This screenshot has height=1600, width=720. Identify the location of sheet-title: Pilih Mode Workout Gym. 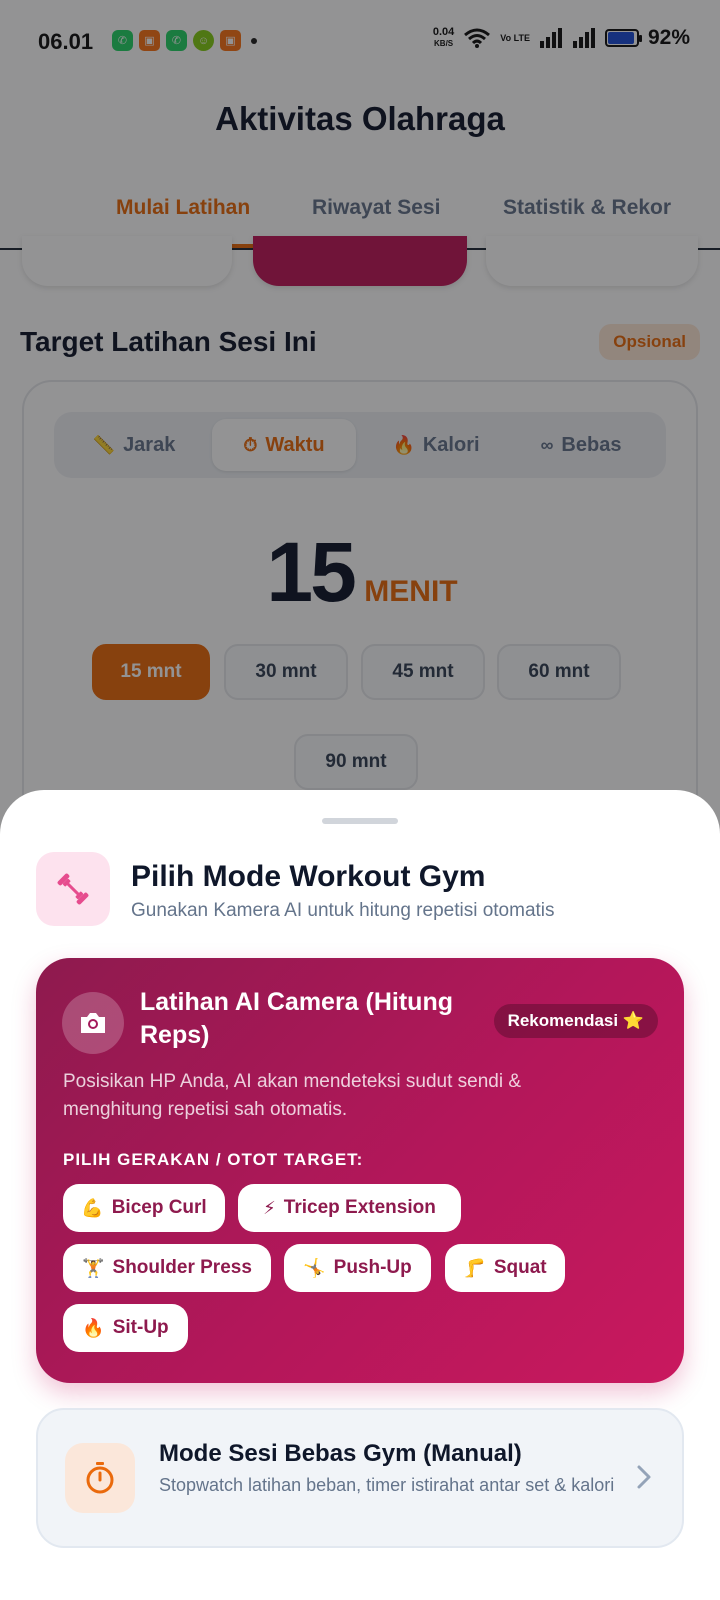
(308, 876).